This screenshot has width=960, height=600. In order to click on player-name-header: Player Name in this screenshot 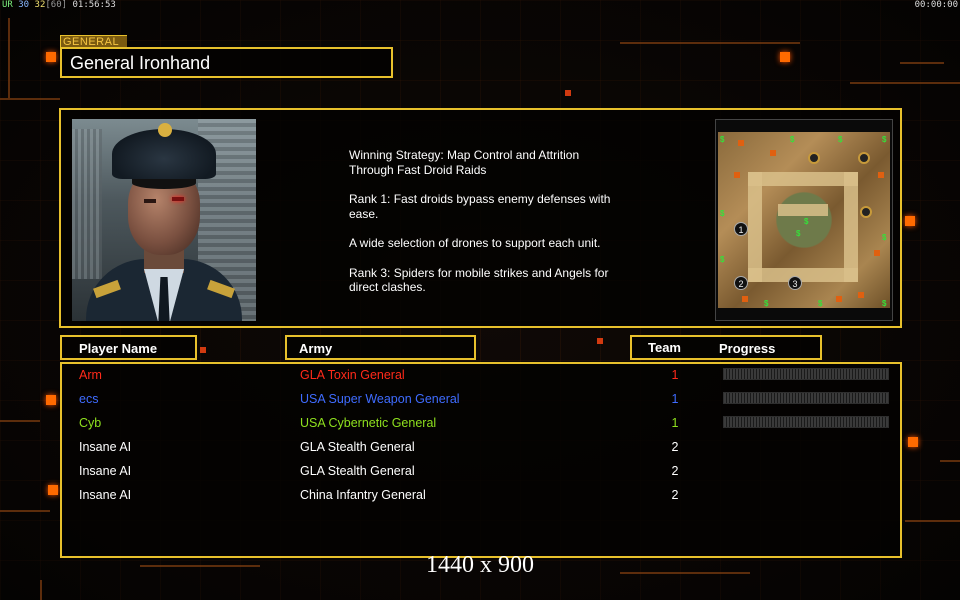, I will do `click(128, 347)`.